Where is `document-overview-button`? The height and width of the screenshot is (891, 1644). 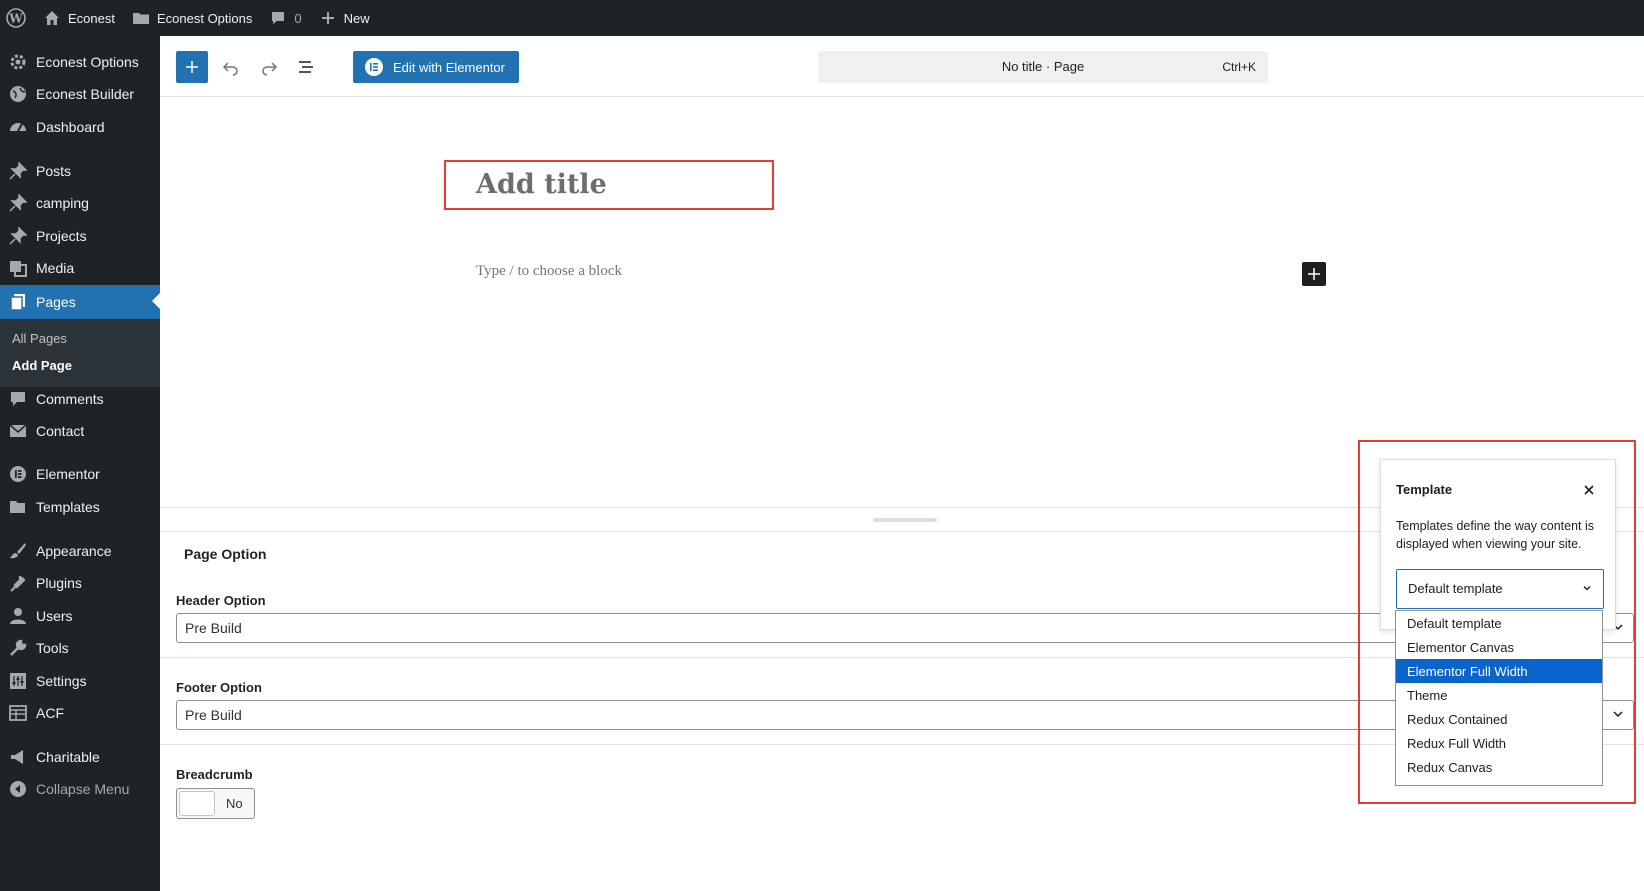
document-overview-button is located at coordinates (306, 67).